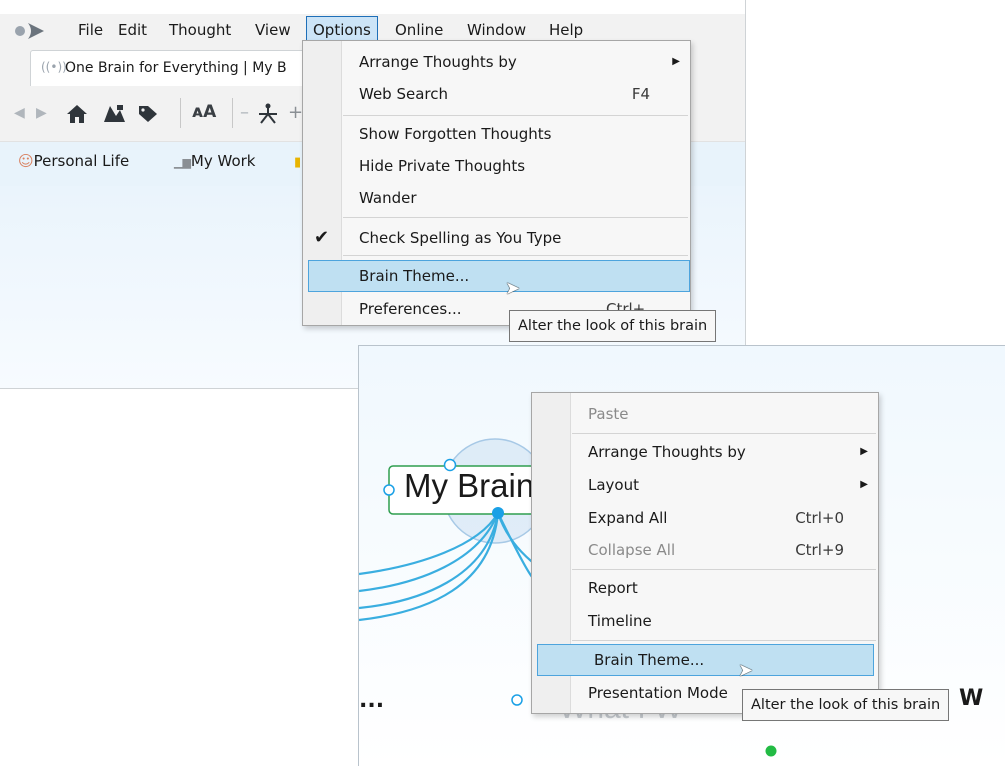 This screenshot has width=1005, height=766. What do you see at coordinates (705, 550) in the screenshot?
I see `menu-item-collapse-all: Collapse All Ctrl+9` at bounding box center [705, 550].